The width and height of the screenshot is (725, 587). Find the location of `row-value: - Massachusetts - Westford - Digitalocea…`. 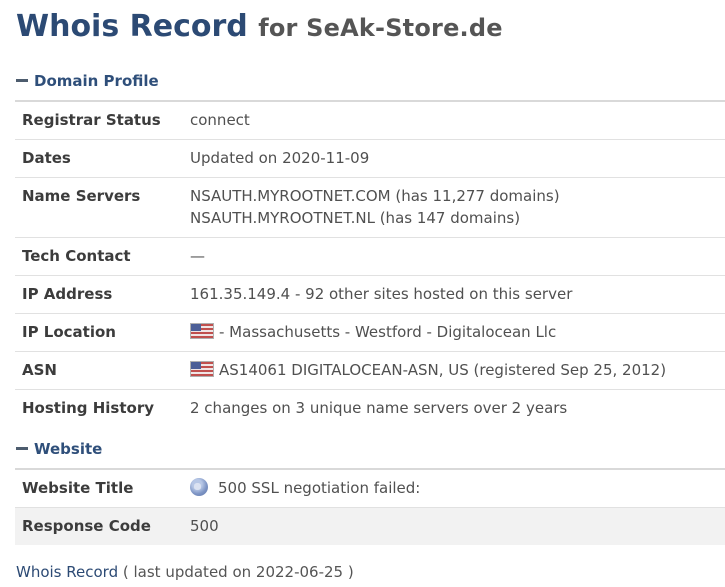

row-value: - Massachusetts - Westford - Digitalocea… is located at coordinates (457, 332).